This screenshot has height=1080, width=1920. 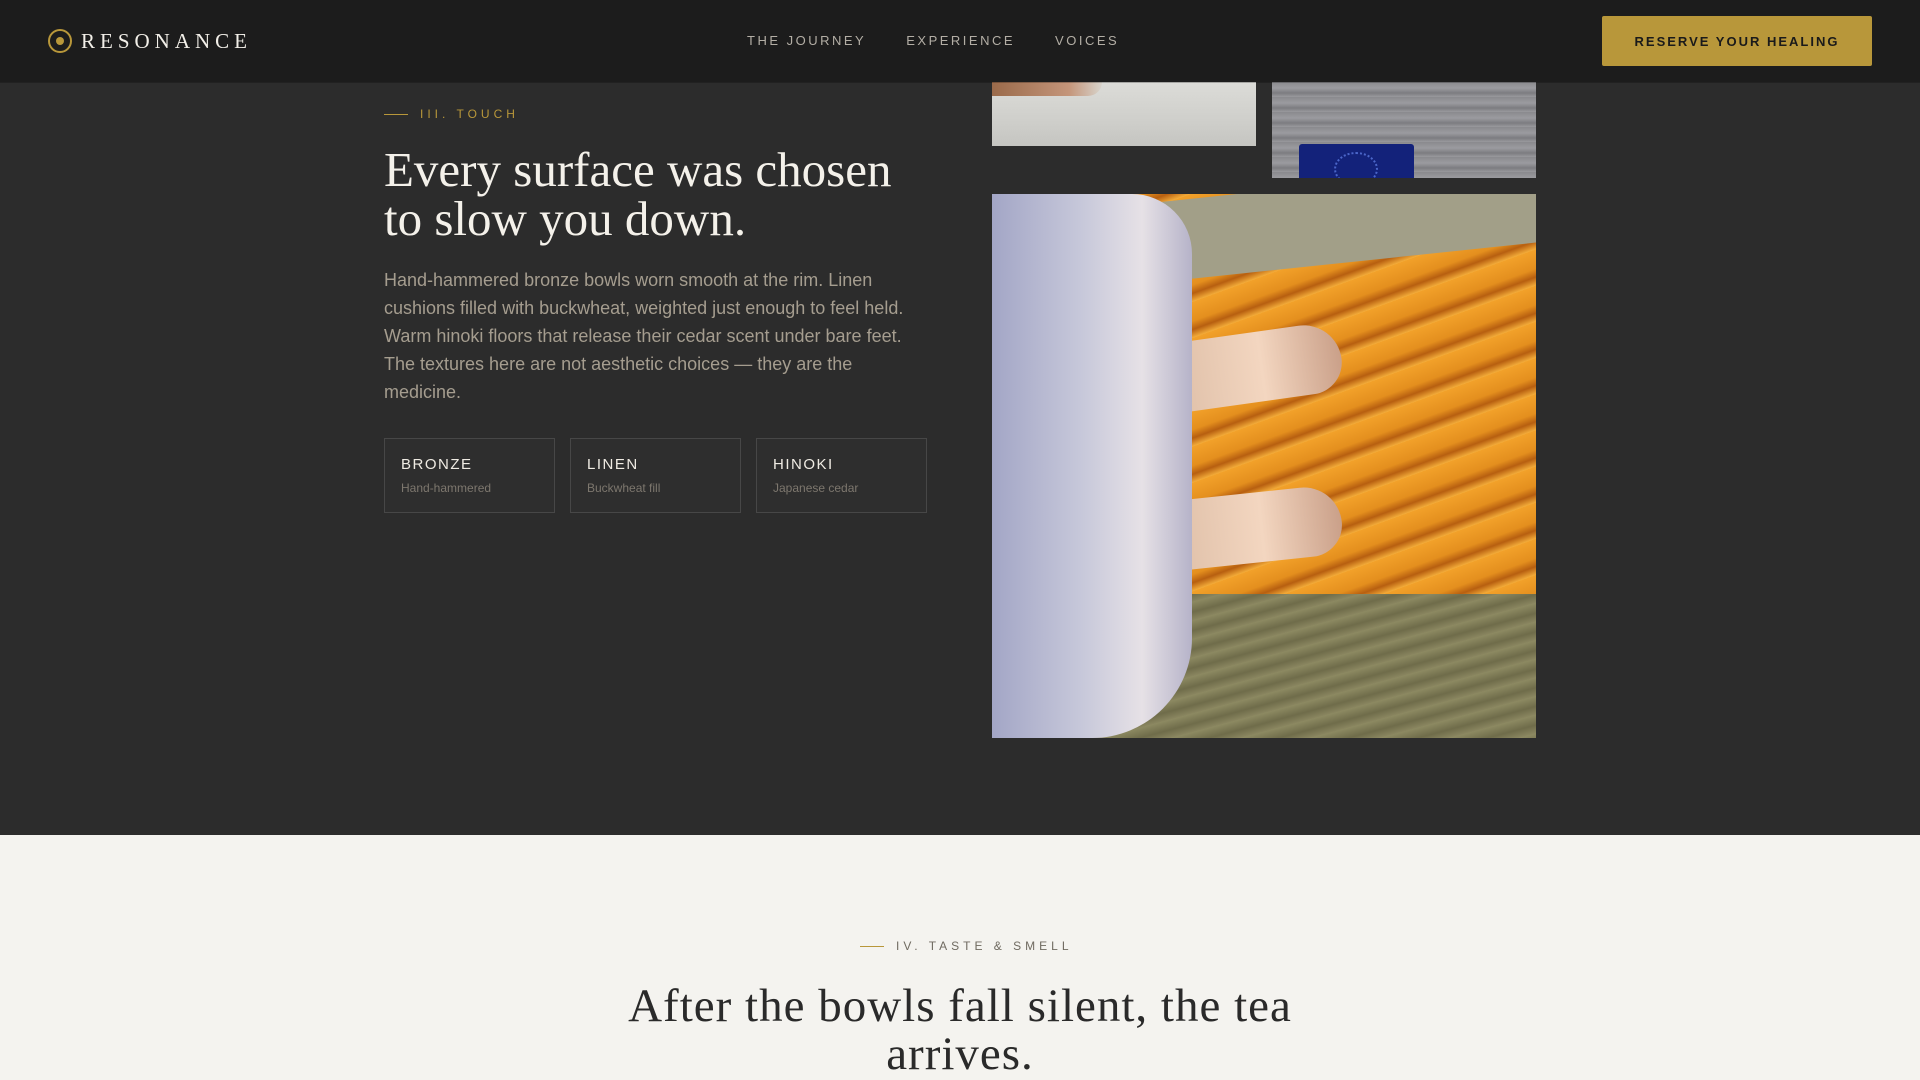 I want to click on material-subtitle: Buckwheat fill, so click(x=624, y=488).